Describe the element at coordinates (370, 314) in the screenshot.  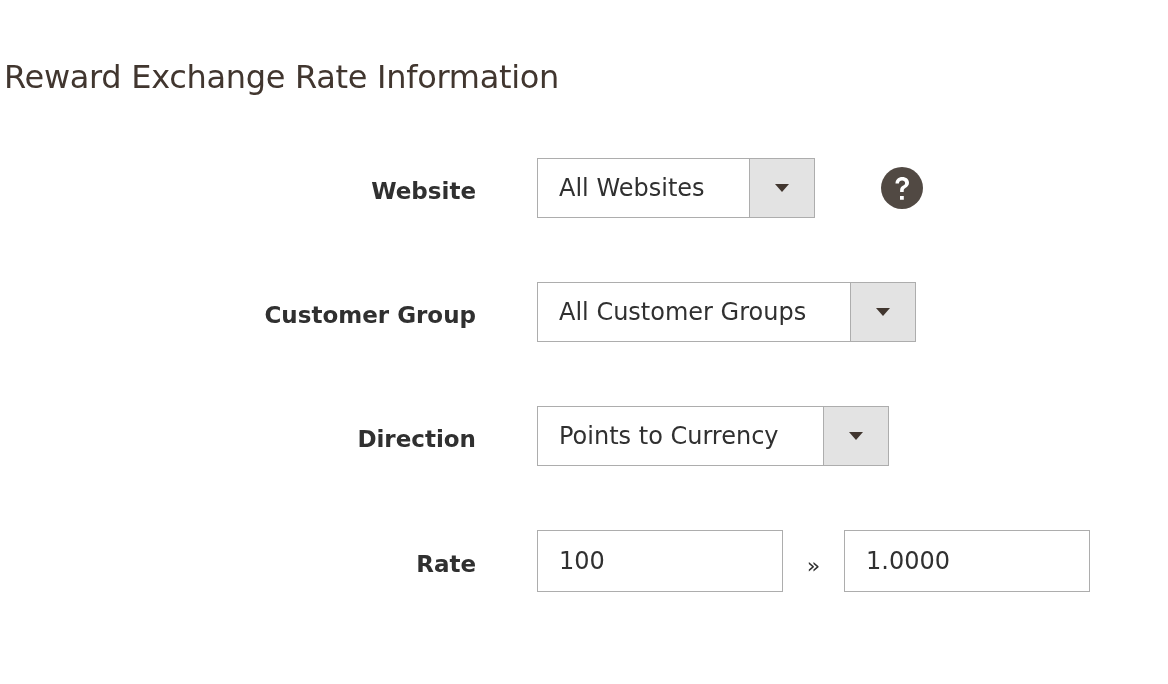
I see `field-label: Customer Group` at that location.